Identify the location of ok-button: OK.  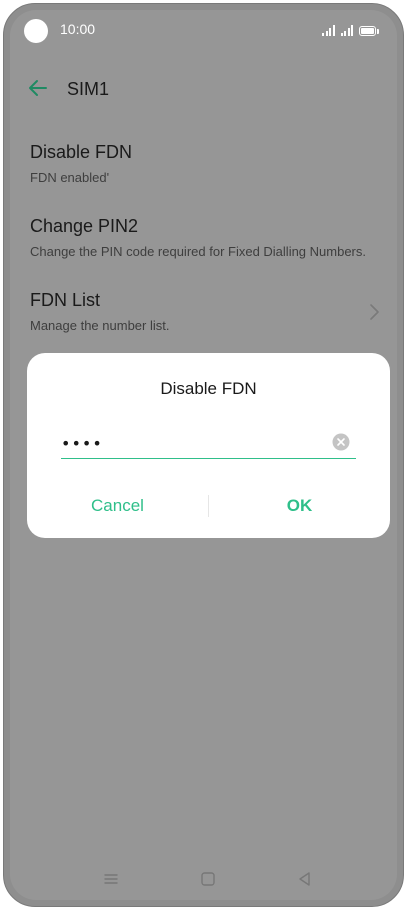
(299, 506).